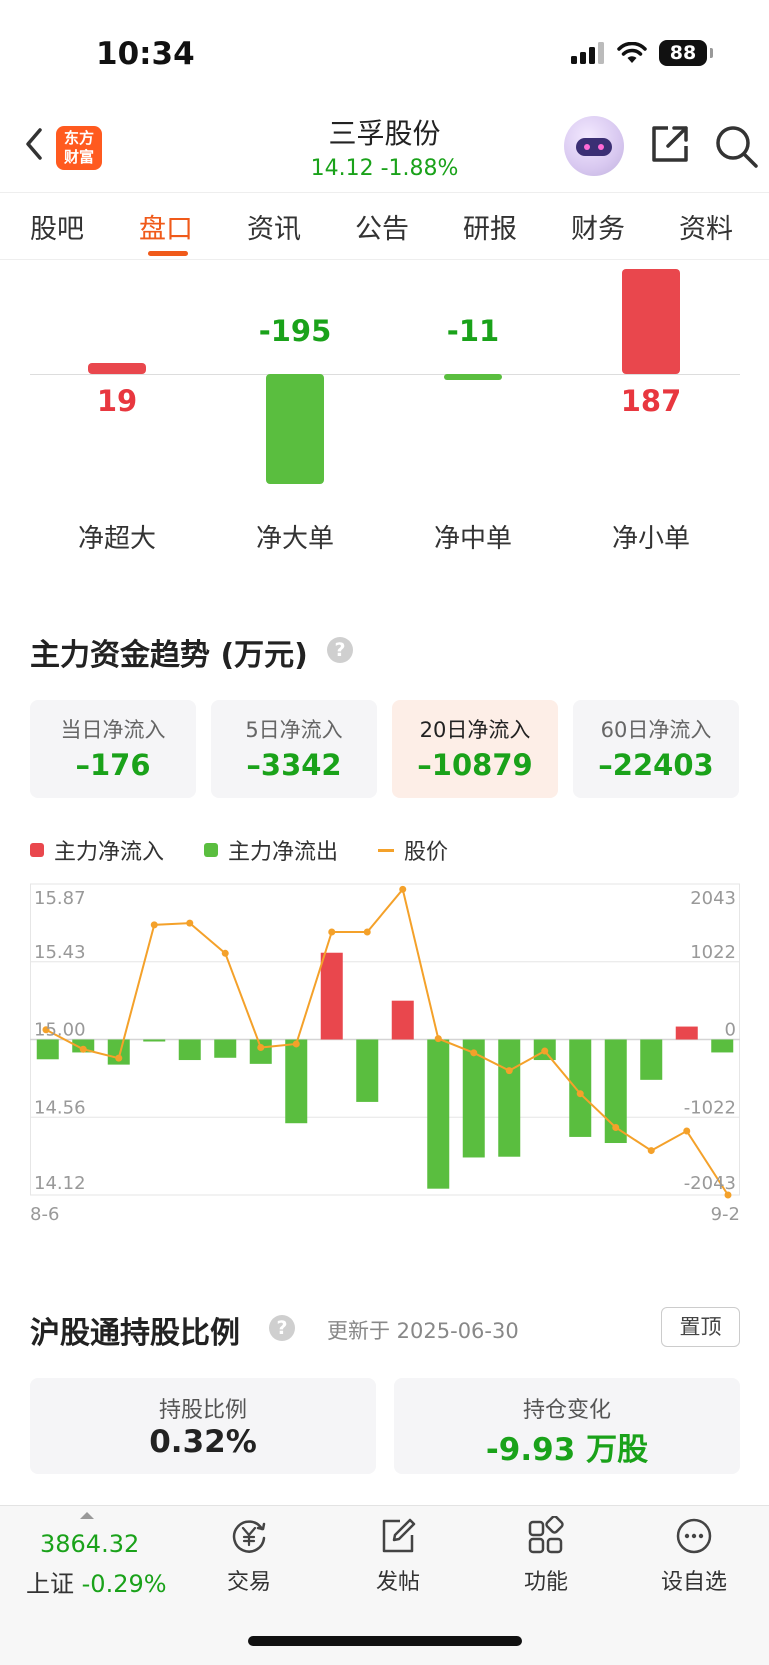  I want to click on yen-exchange-icon, so click(249, 1536).